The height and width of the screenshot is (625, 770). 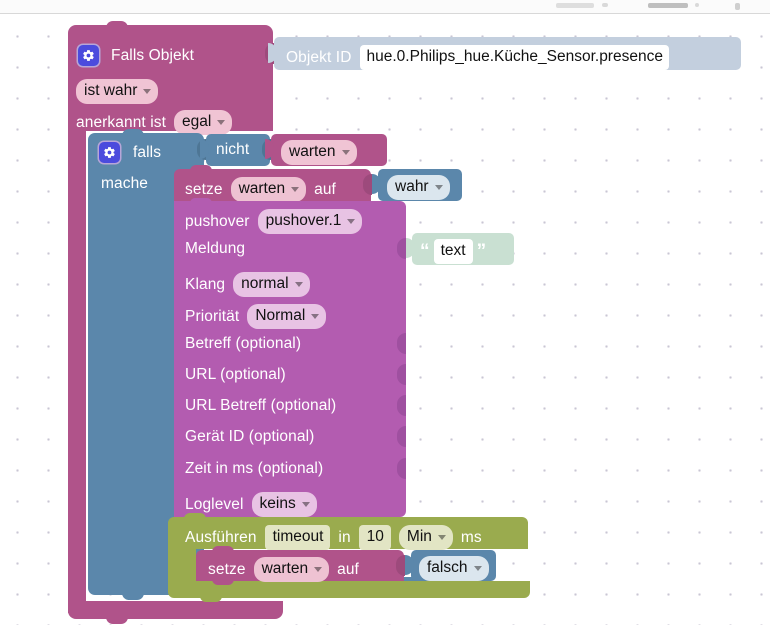 What do you see at coordinates (310, 221) in the screenshot?
I see `pushover-instance-dropdown: pushover.1` at bounding box center [310, 221].